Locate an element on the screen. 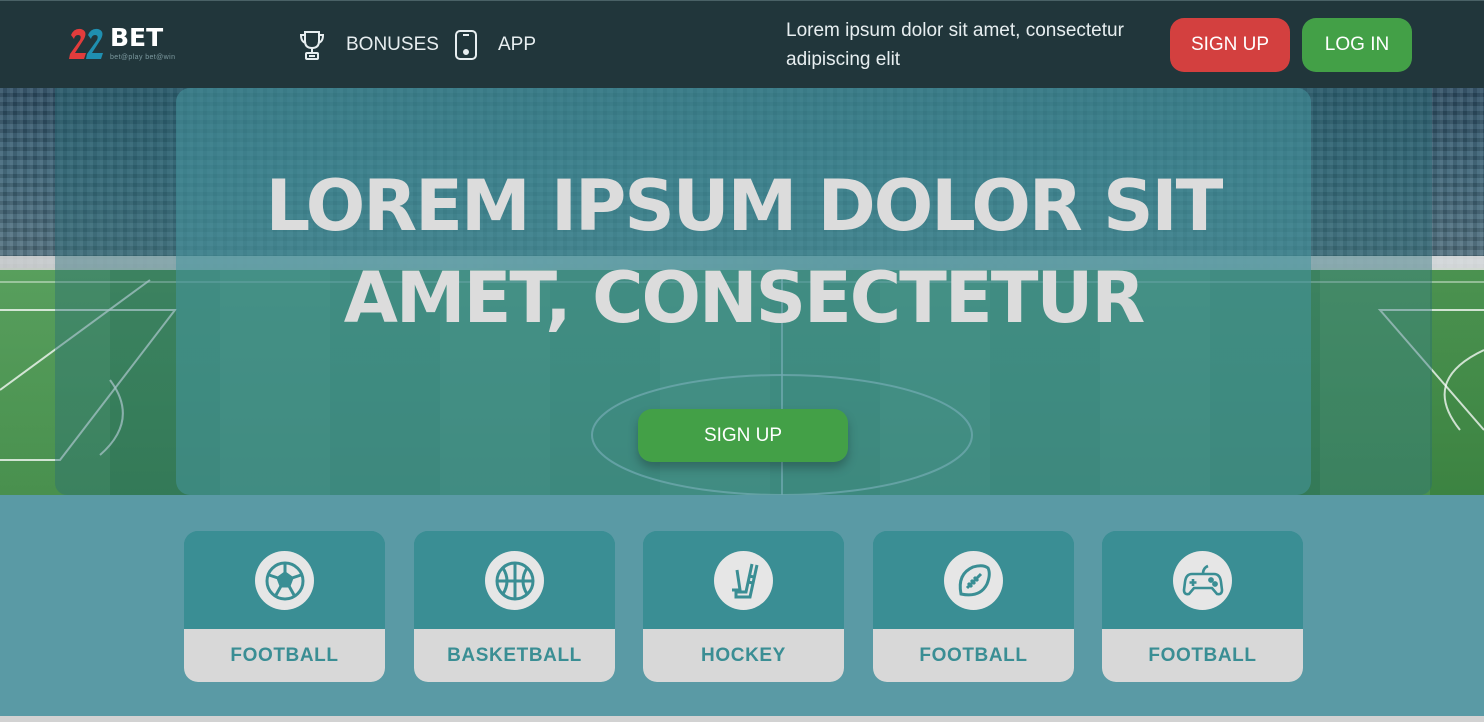  nav-bonuses: BONUSES is located at coordinates (368, 45).